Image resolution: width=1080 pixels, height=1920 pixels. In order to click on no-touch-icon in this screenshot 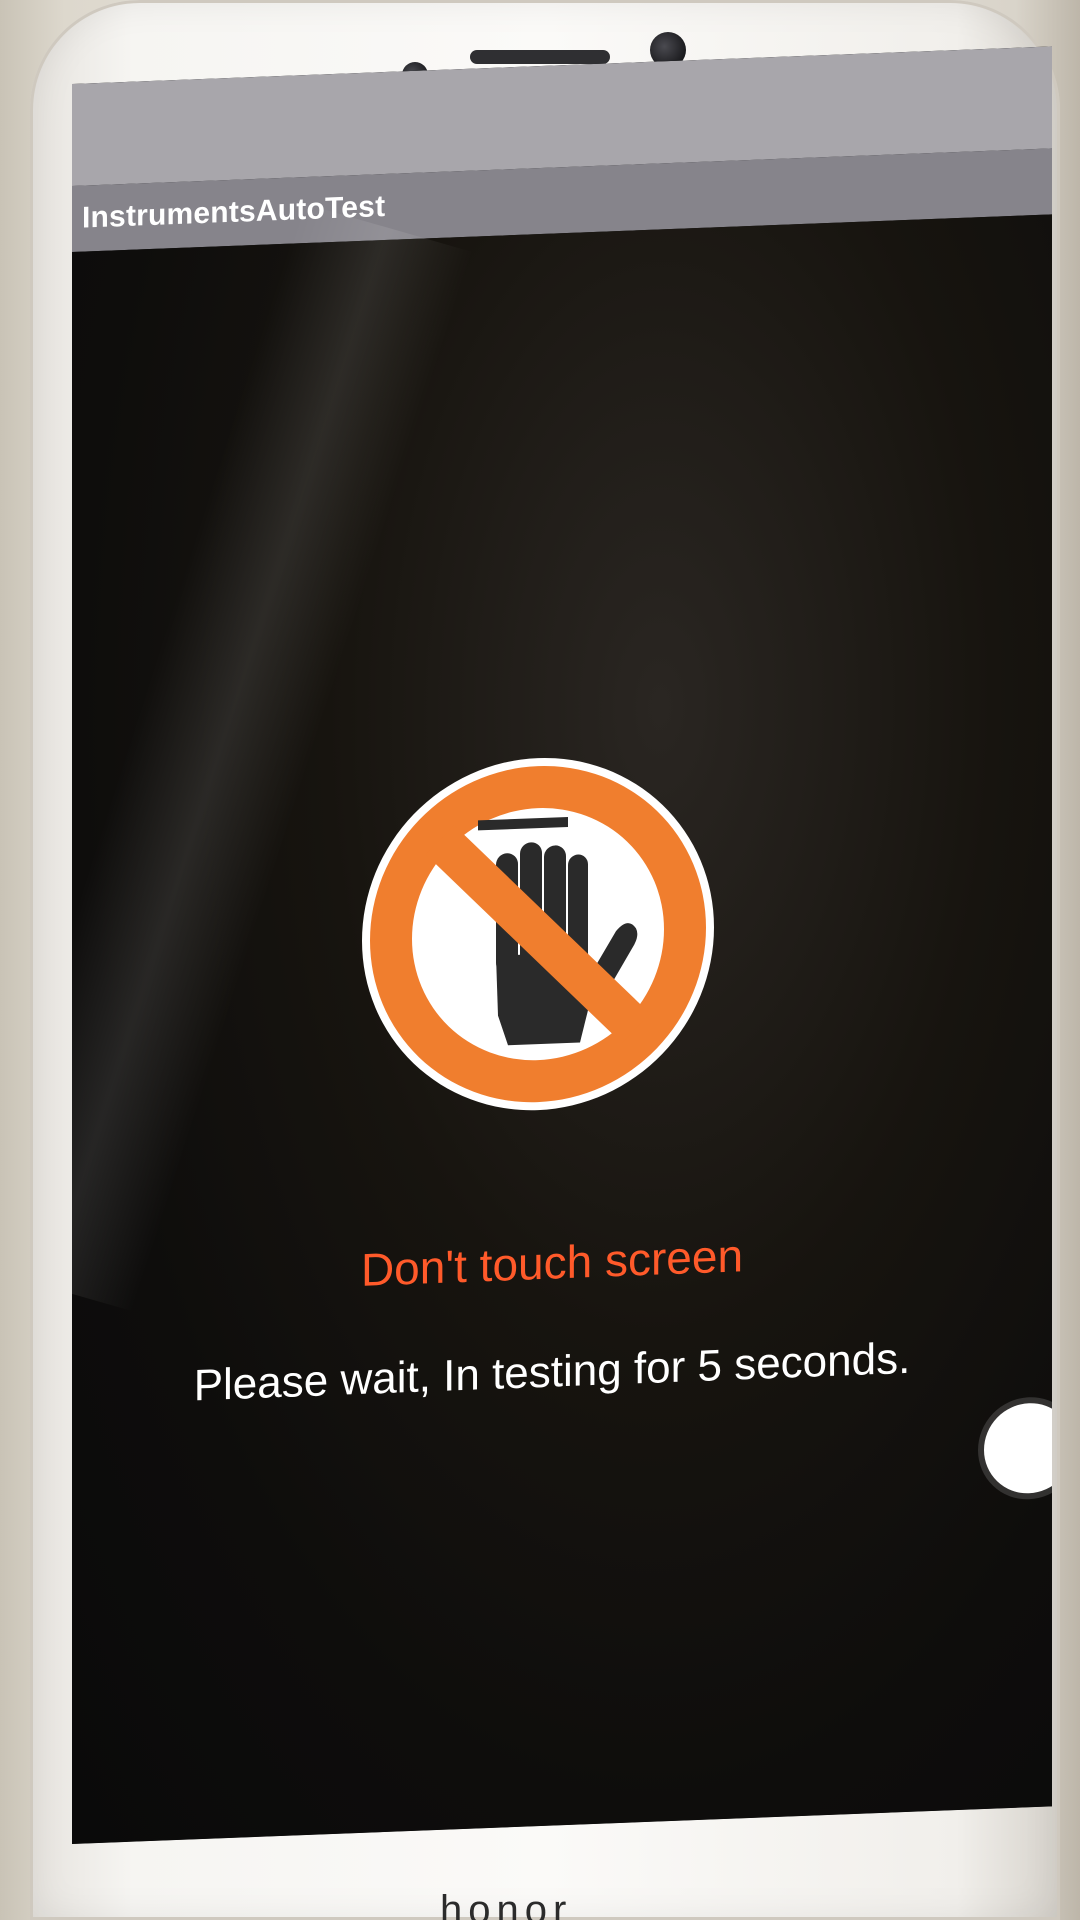, I will do `click(538, 934)`.